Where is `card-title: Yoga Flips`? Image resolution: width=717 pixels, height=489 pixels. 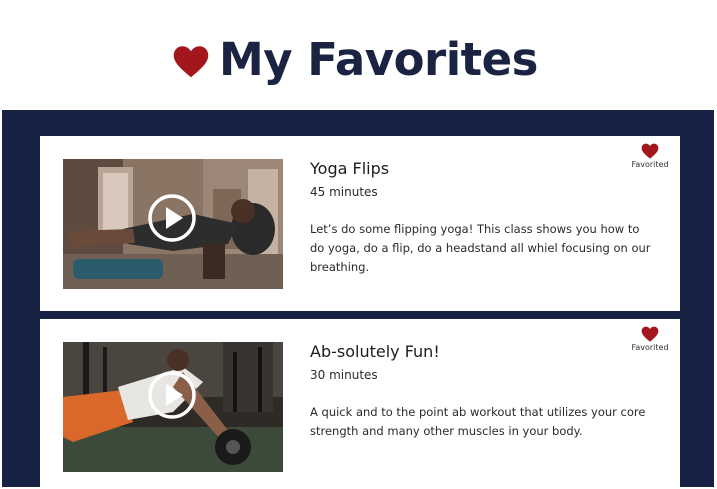
card-title: Yoga Flips is located at coordinates (482, 169).